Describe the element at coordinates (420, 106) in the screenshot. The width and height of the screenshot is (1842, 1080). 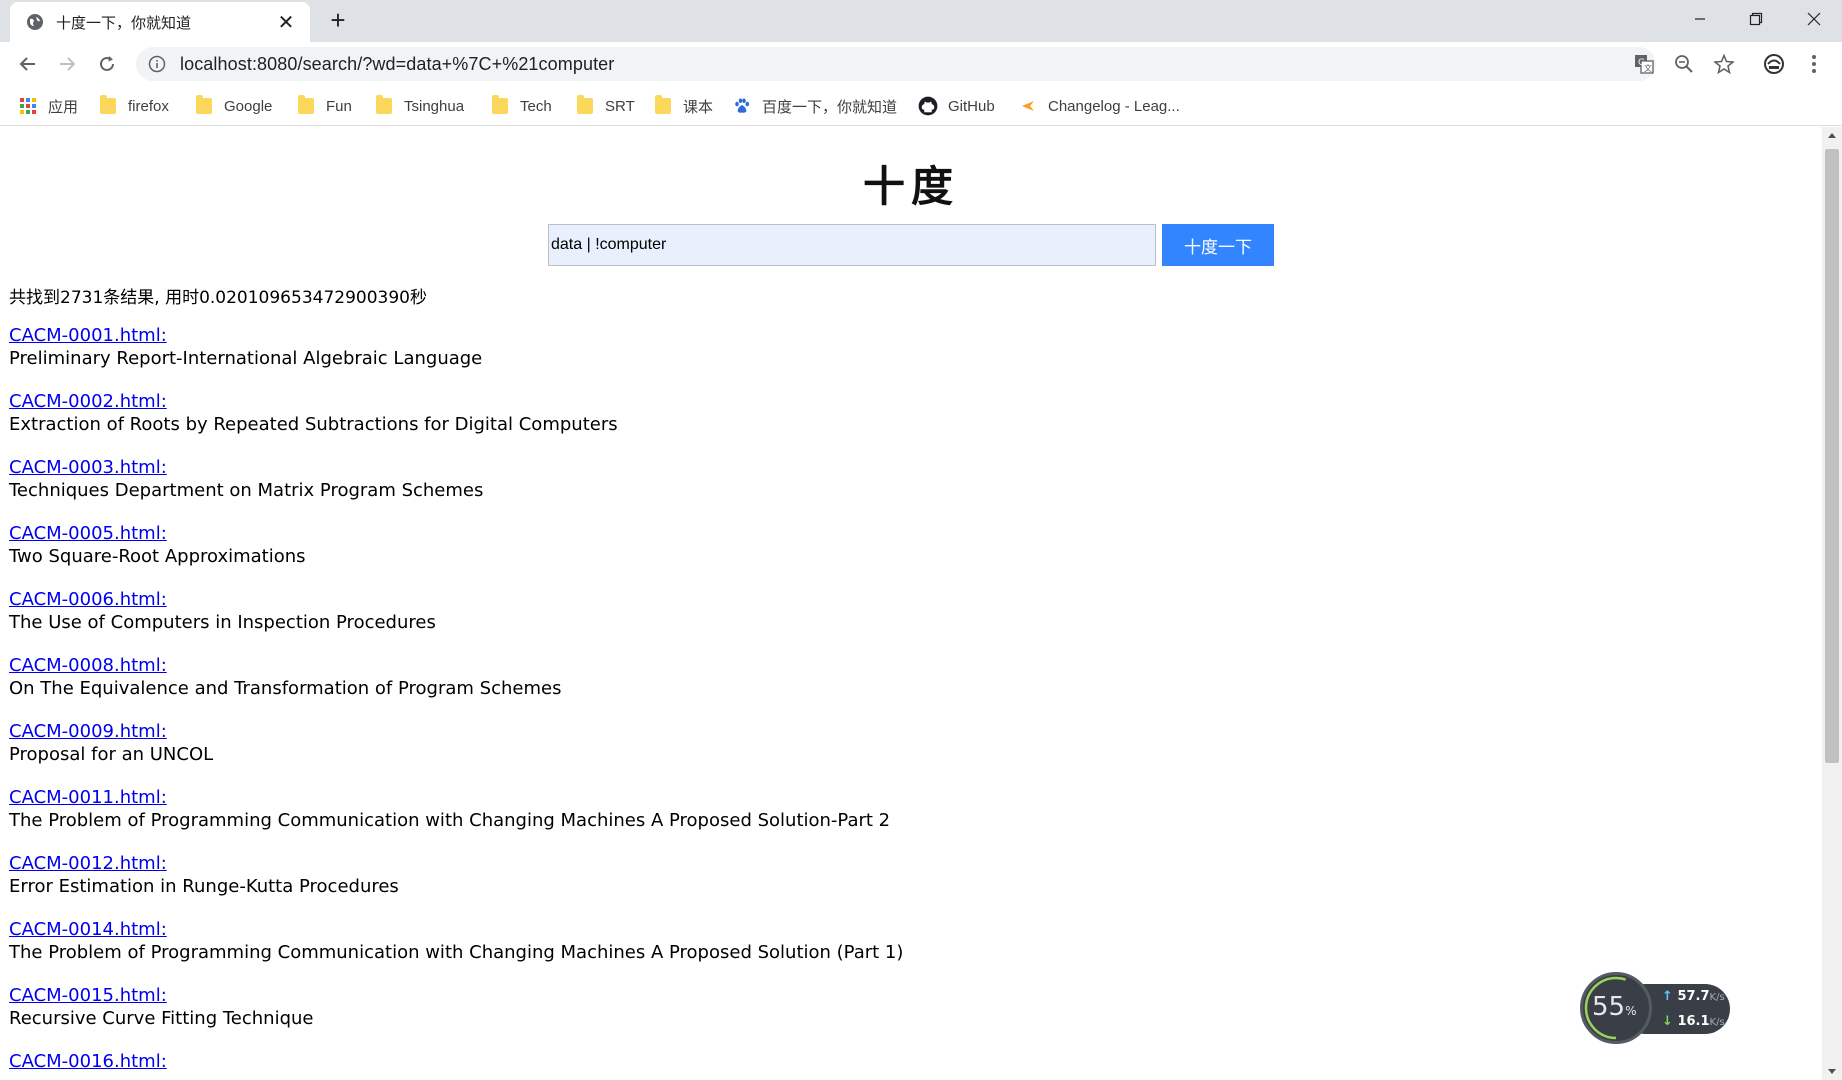
I see `bookmark-folder-tsinghua: Tsinghua` at that location.